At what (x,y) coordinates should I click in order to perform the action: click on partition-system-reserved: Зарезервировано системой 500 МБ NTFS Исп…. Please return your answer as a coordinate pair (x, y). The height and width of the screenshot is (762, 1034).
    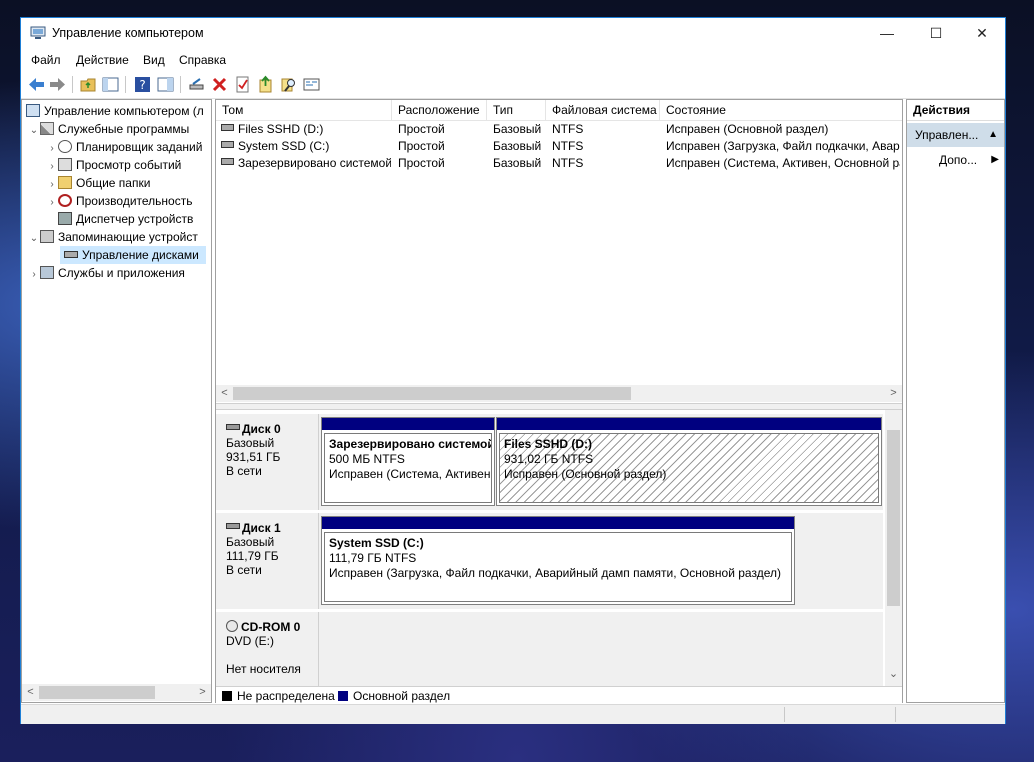
    Looking at the image, I should click on (408, 461).